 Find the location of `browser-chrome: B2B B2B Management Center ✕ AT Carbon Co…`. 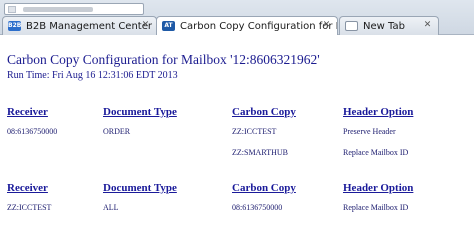

browser-chrome: B2B B2B Management Center ✕ AT Carbon Co… is located at coordinates (237, 17).